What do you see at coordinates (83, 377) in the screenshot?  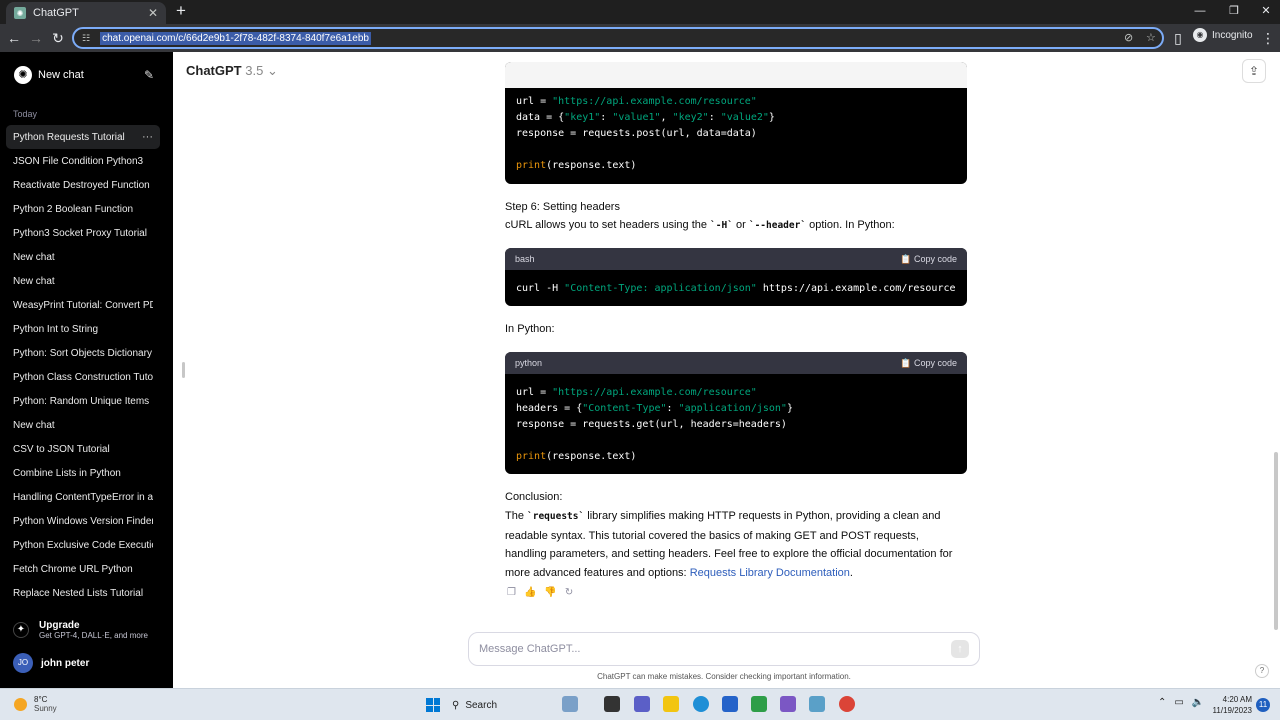 I see `chat-item: Python Class Construction Tutorial` at bounding box center [83, 377].